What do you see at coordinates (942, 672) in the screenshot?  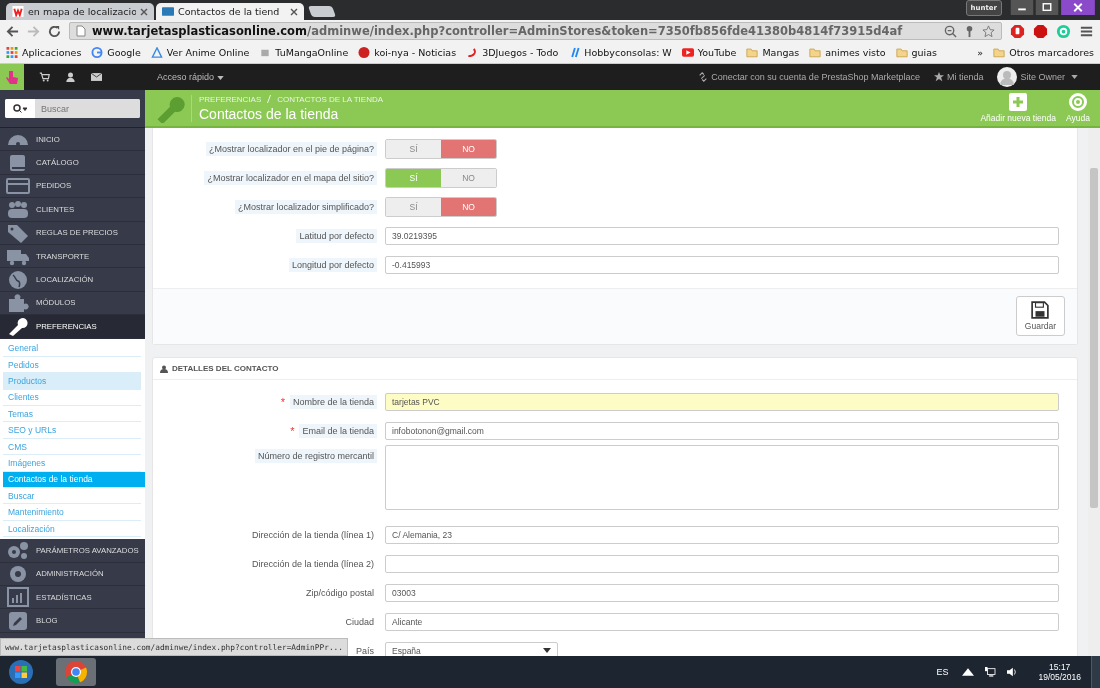 I see `language-indicator: ES` at bounding box center [942, 672].